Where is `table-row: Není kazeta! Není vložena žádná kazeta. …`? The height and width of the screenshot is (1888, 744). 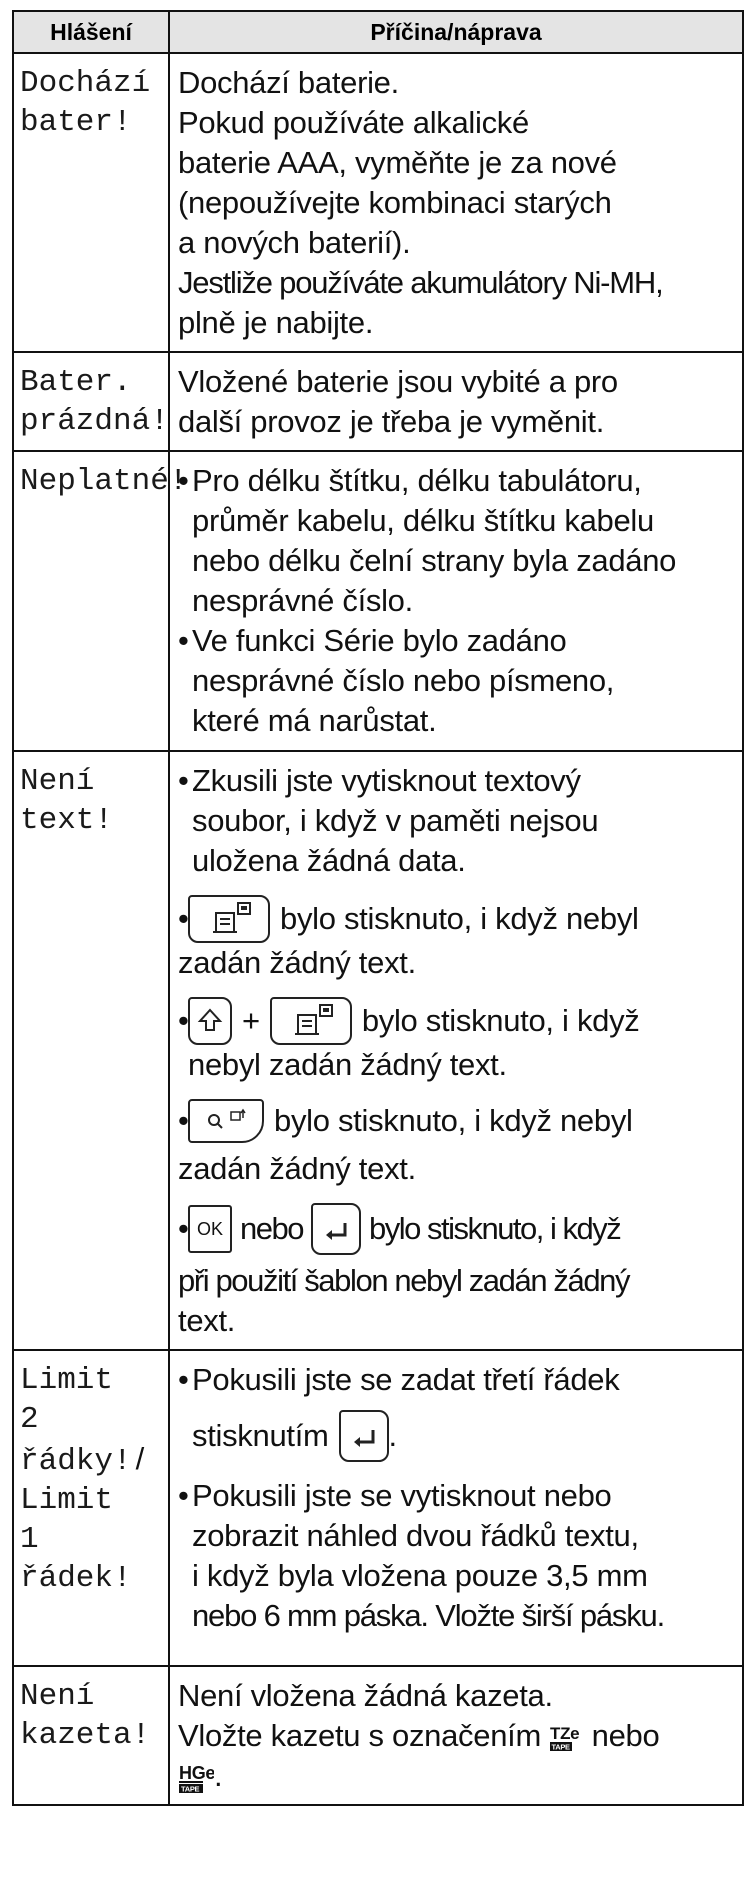 table-row: Není kazeta! Není vložena žádná kazeta. … is located at coordinates (378, 1735).